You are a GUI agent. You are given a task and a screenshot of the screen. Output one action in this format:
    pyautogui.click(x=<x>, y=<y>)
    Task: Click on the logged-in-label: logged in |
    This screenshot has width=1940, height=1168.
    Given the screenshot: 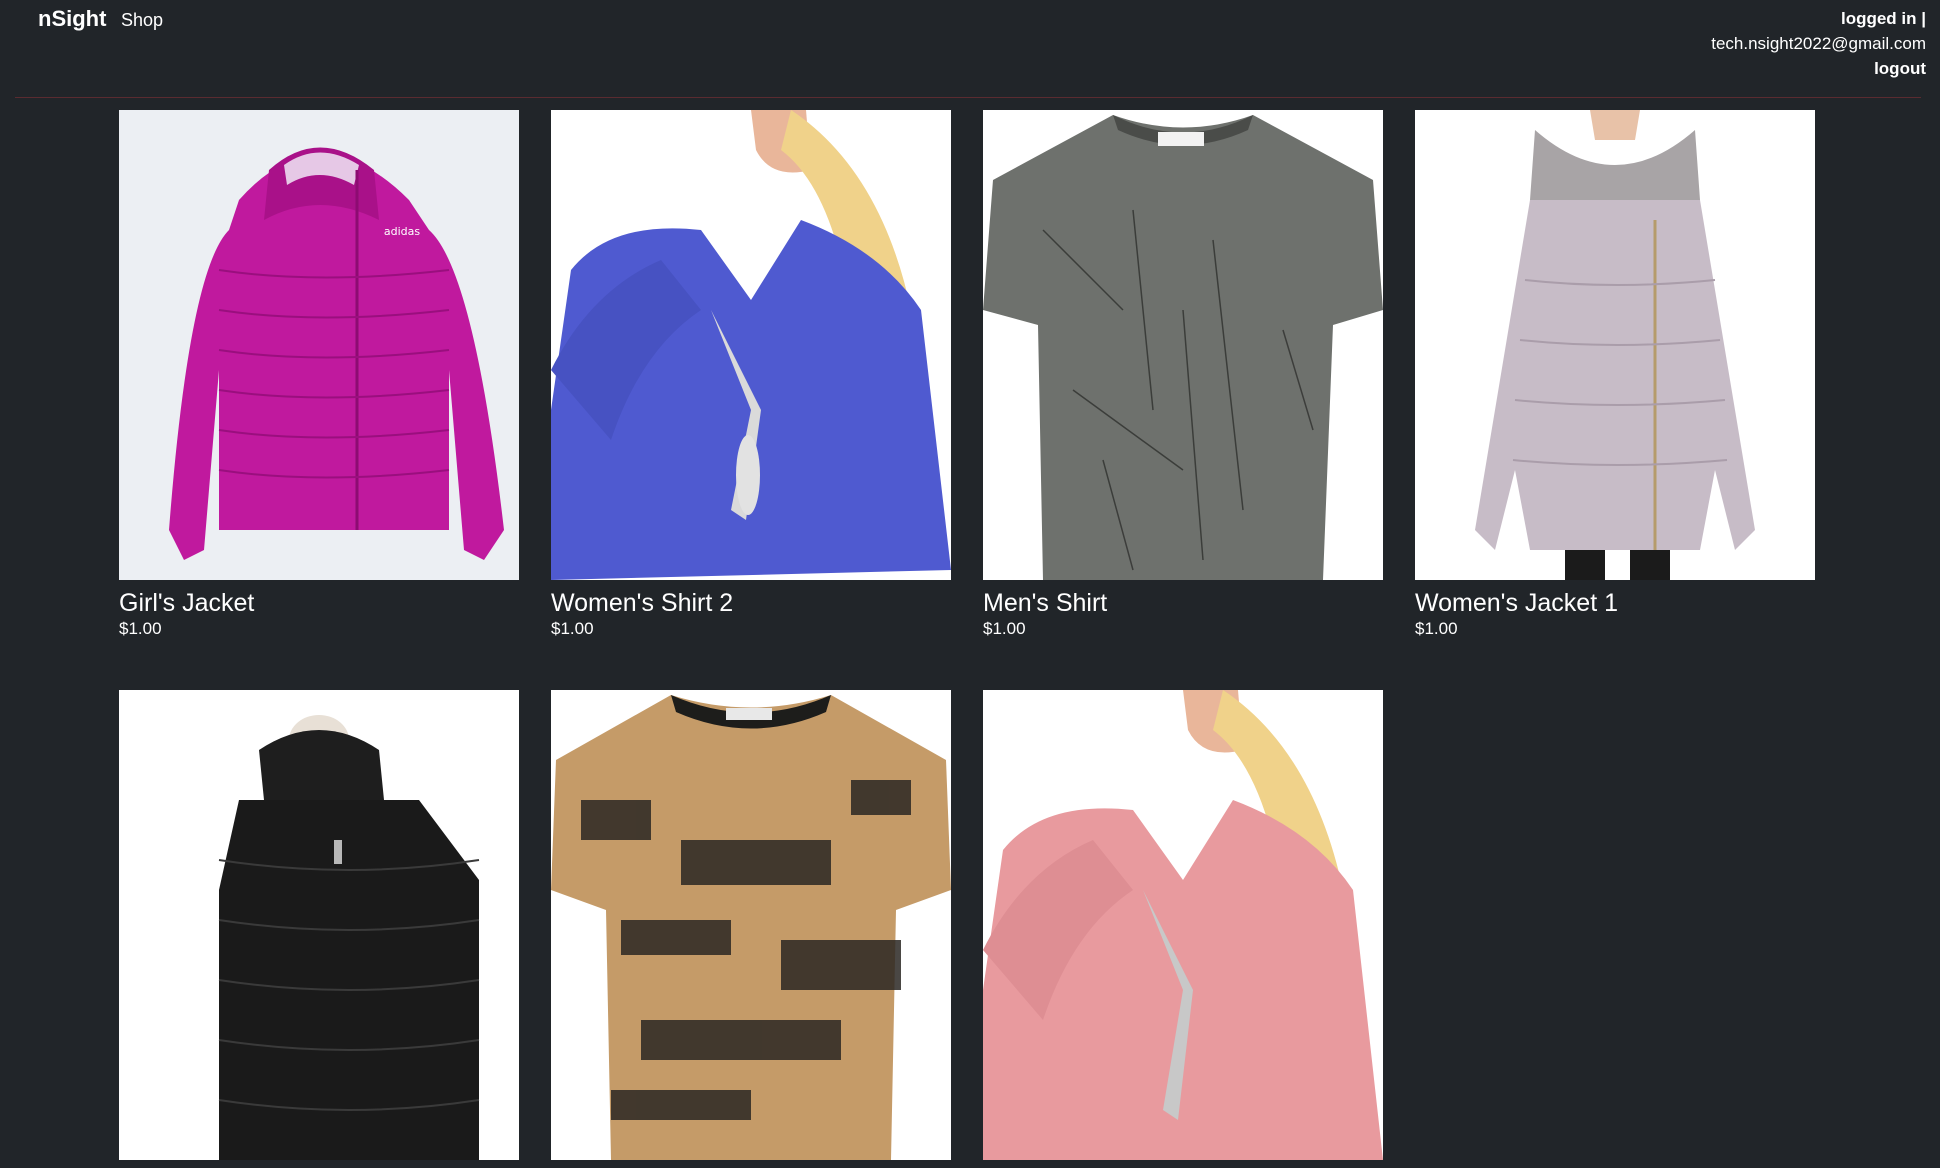 What is the action you would take?
    pyautogui.click(x=1883, y=18)
    